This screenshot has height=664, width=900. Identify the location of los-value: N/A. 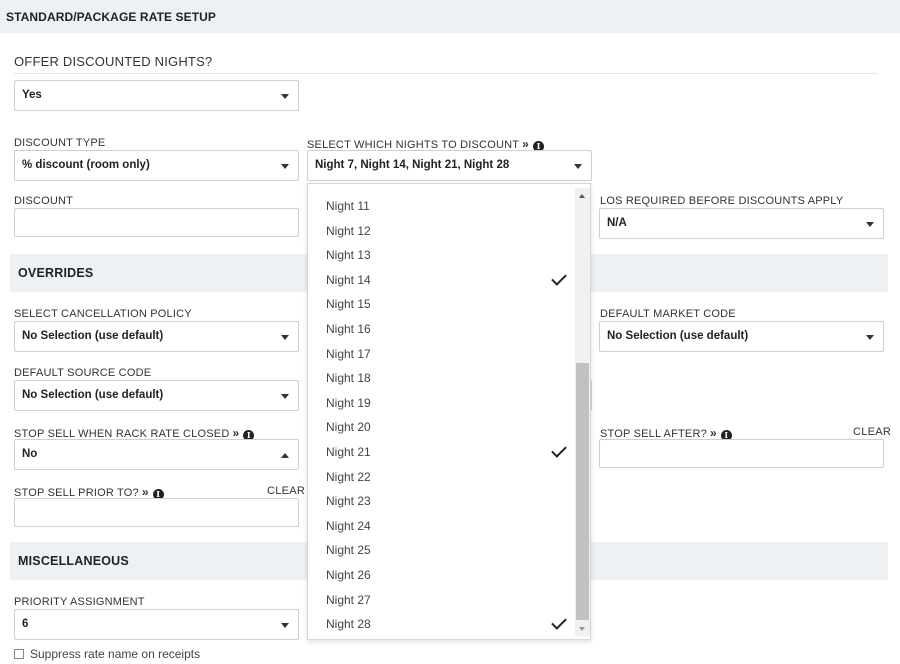
(617, 223).